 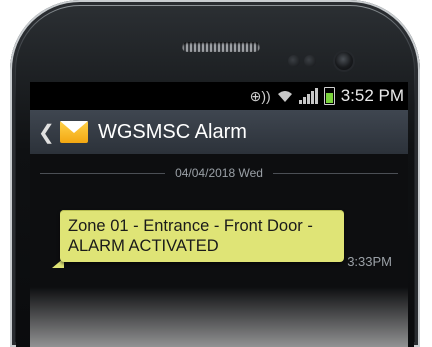 I want to click on earpiece-speaker, so click(x=221, y=47).